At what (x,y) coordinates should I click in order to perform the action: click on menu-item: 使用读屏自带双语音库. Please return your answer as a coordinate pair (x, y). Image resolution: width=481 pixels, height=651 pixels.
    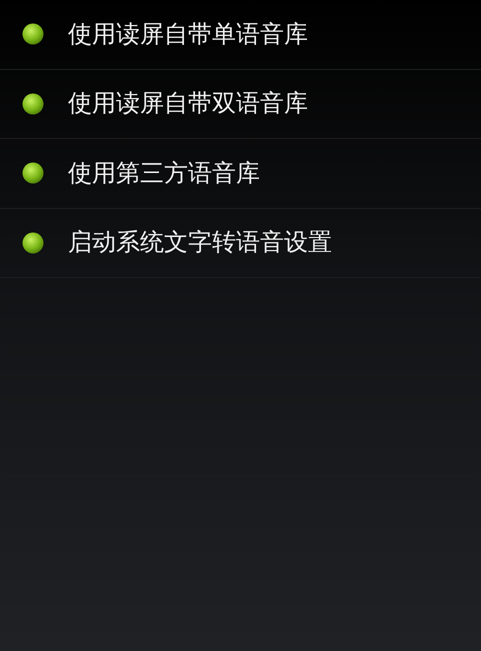
    Looking at the image, I should click on (240, 104).